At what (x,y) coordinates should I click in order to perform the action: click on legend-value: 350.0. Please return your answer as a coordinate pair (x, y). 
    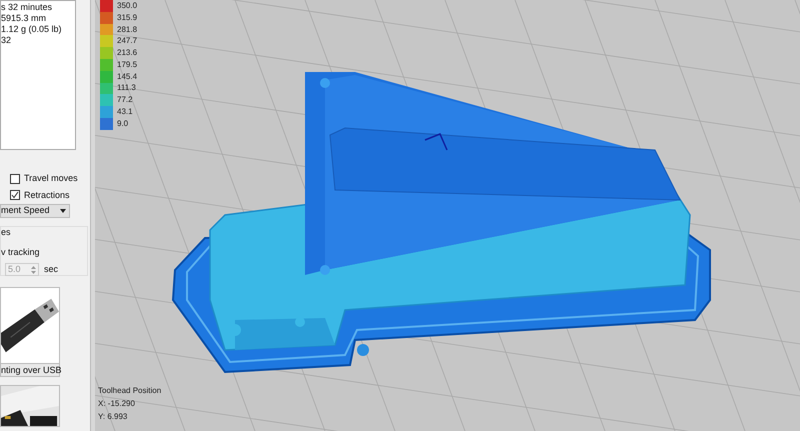
    Looking at the image, I should click on (127, 6).